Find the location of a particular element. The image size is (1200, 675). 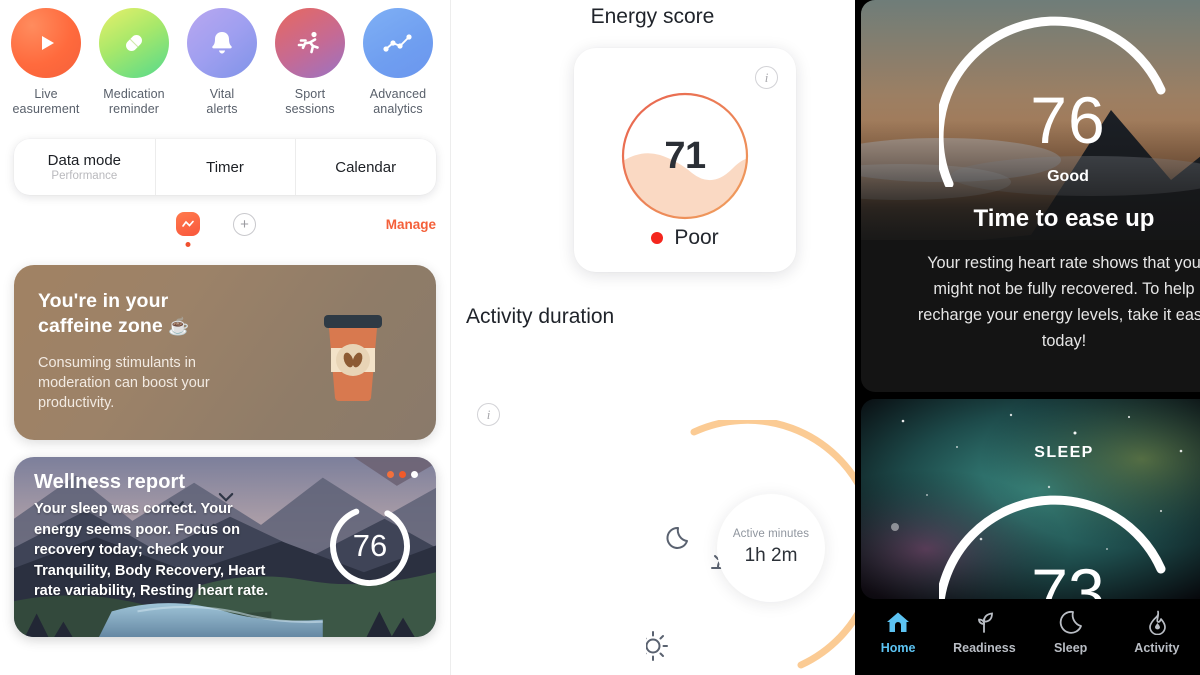

tab-readiness: Readiness is located at coordinates (984, 632).